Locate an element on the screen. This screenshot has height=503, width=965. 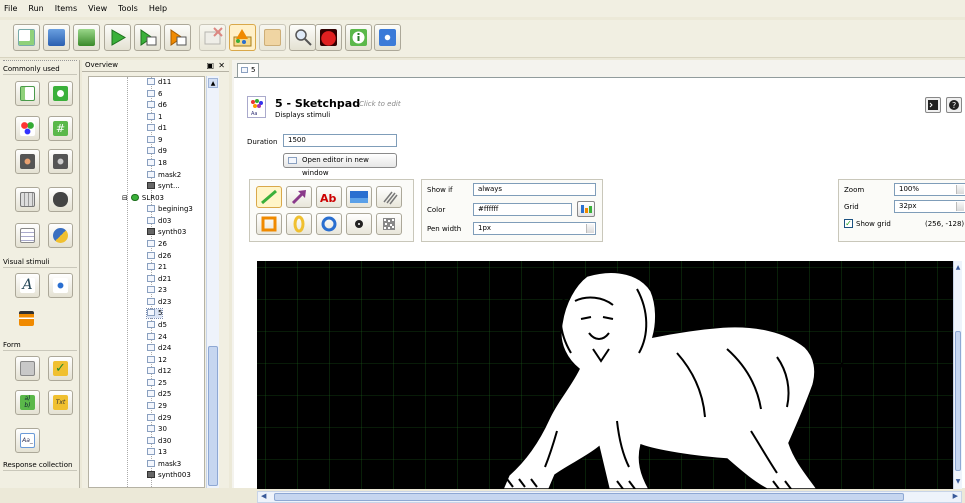
open-file-button is located at coordinates (56, 37).